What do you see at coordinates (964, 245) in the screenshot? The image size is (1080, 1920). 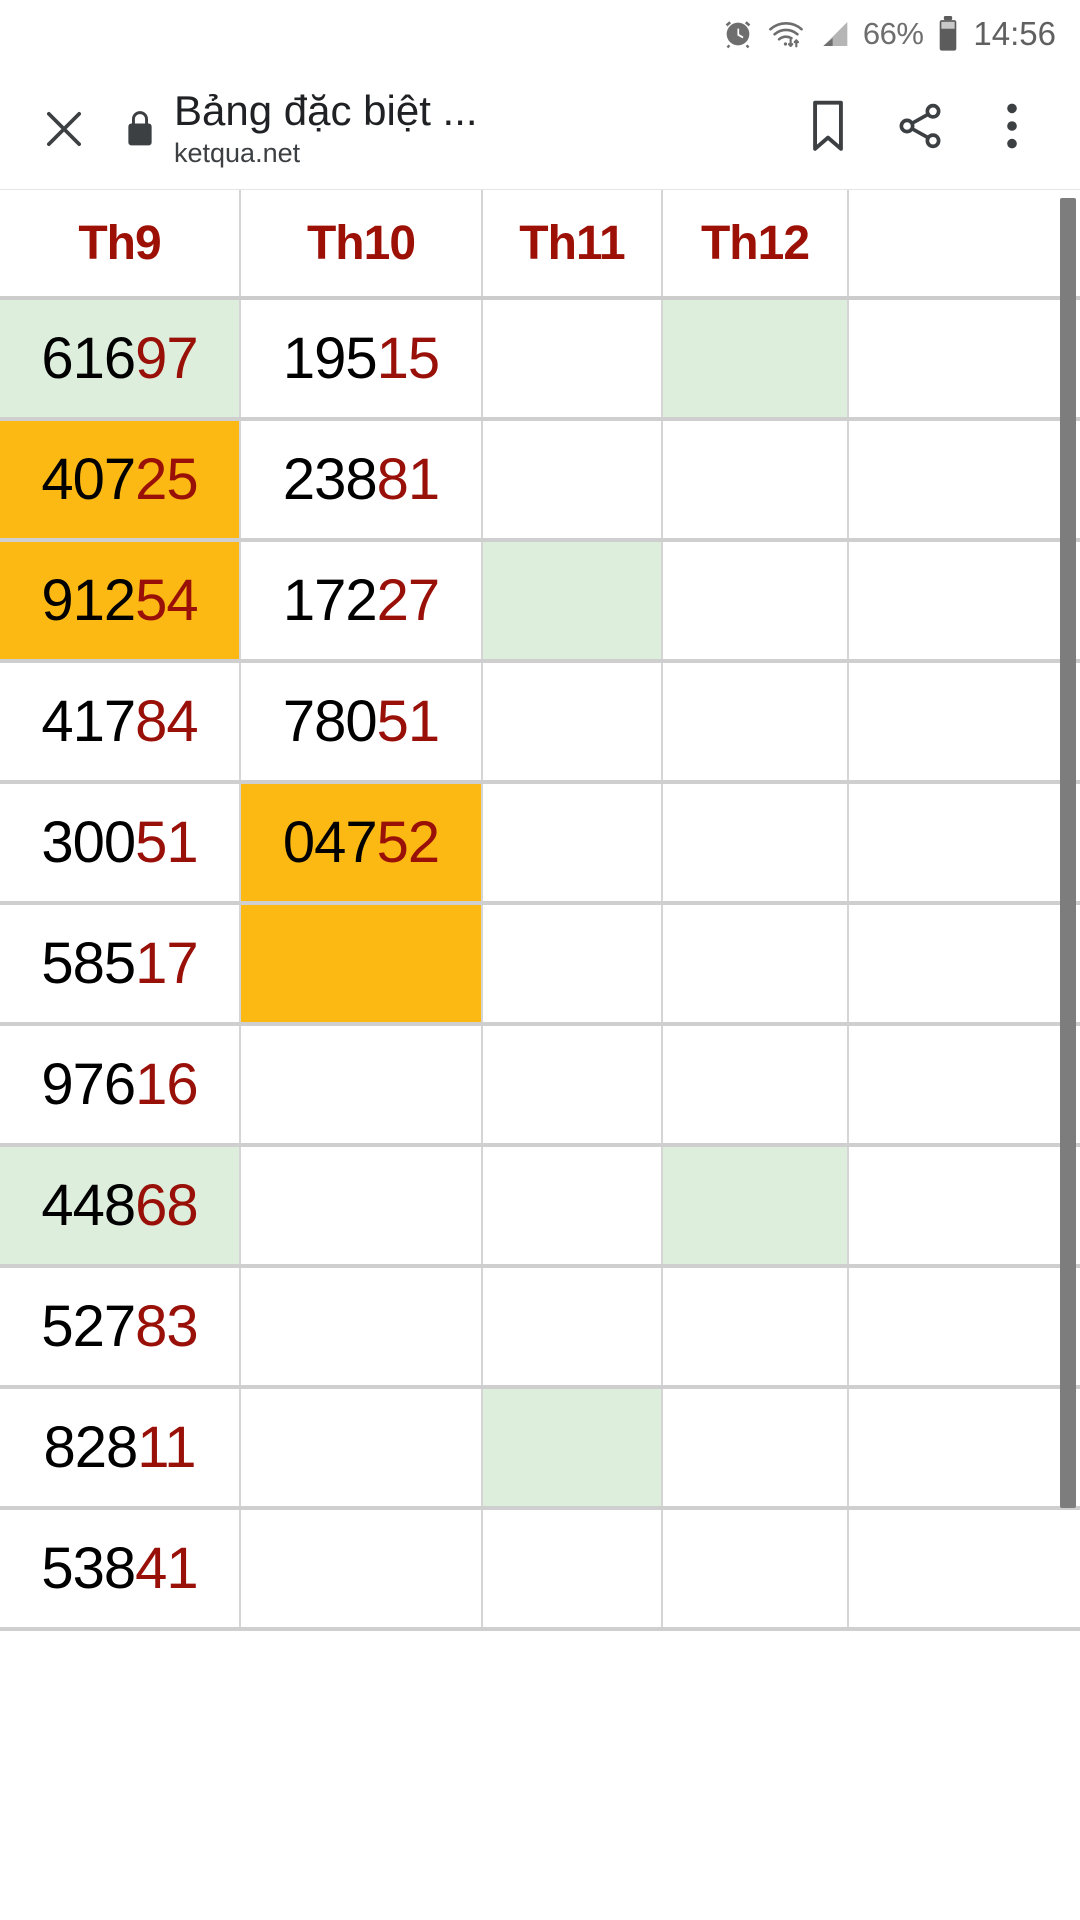 I see `column-header-blank` at bounding box center [964, 245].